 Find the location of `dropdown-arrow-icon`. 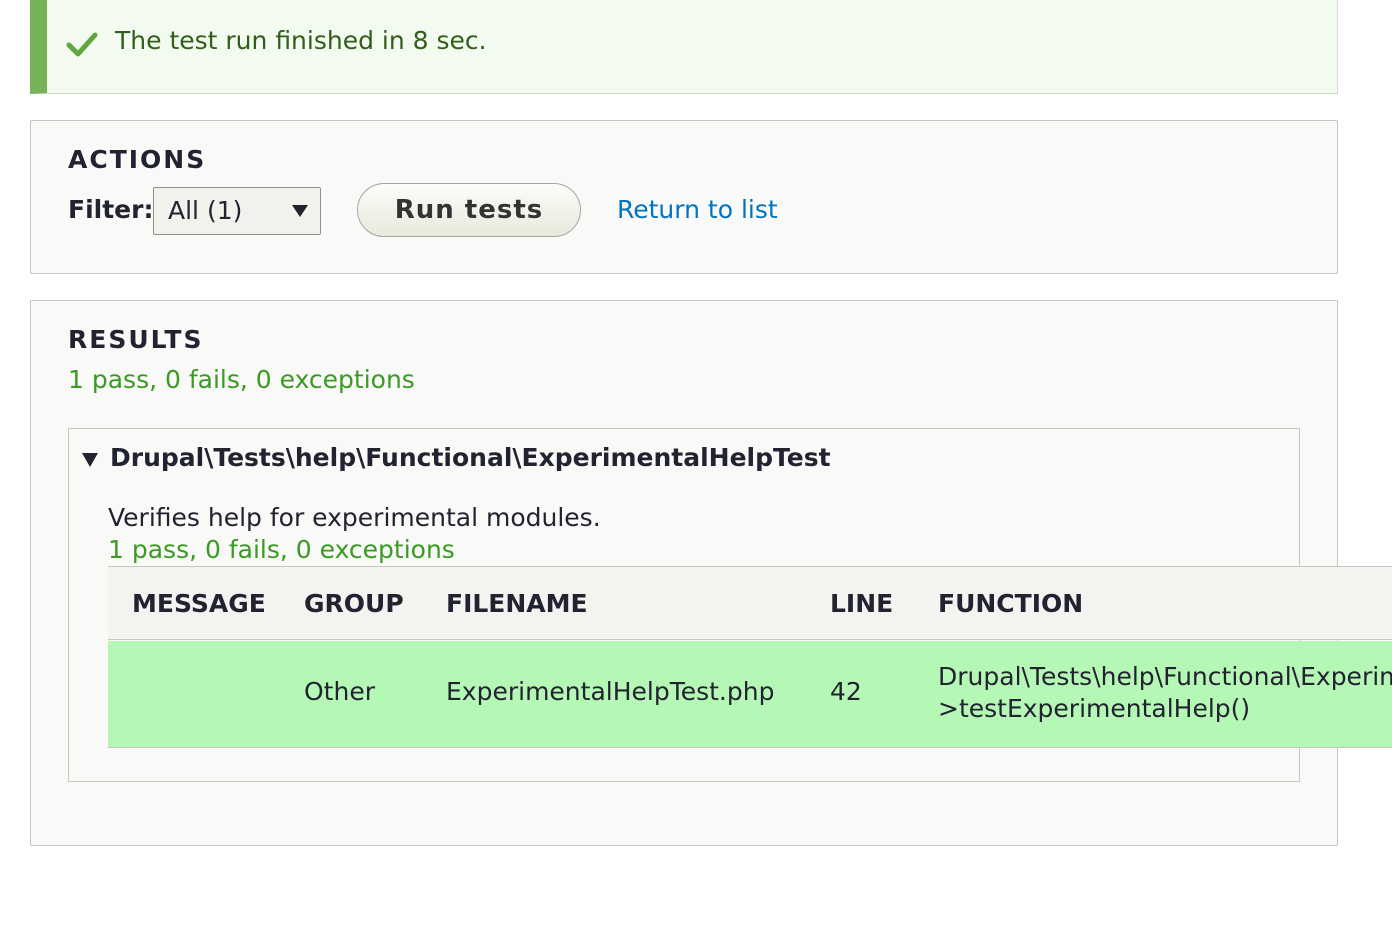

dropdown-arrow-icon is located at coordinates (300, 211).